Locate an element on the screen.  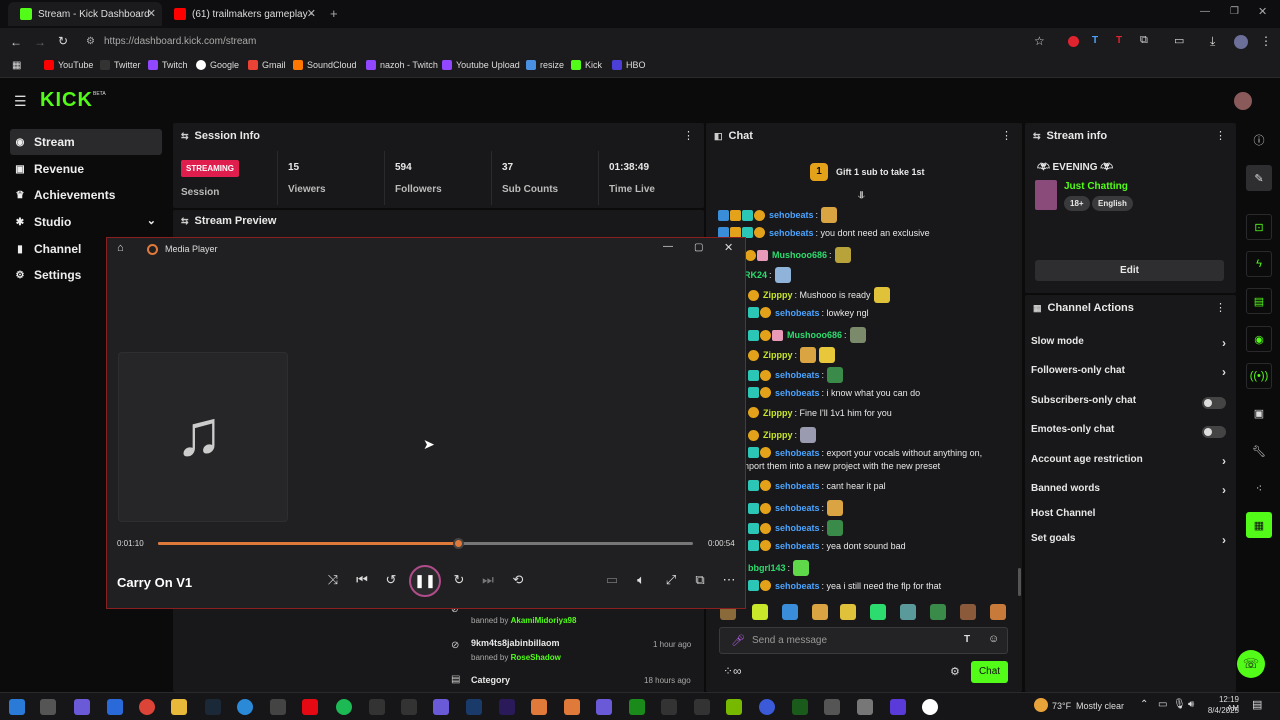
more-options-icon: ⋯ is located at coordinates (729, 580).